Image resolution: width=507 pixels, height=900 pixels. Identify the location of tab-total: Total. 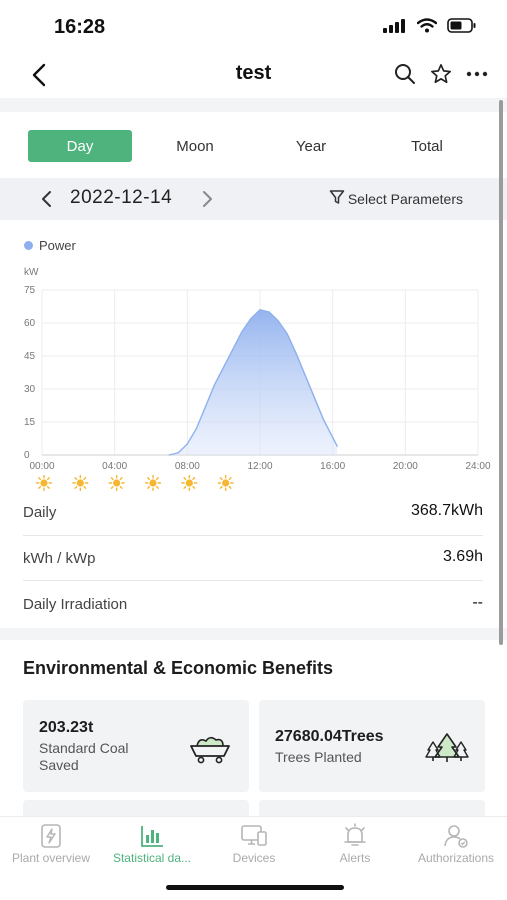
(427, 146).